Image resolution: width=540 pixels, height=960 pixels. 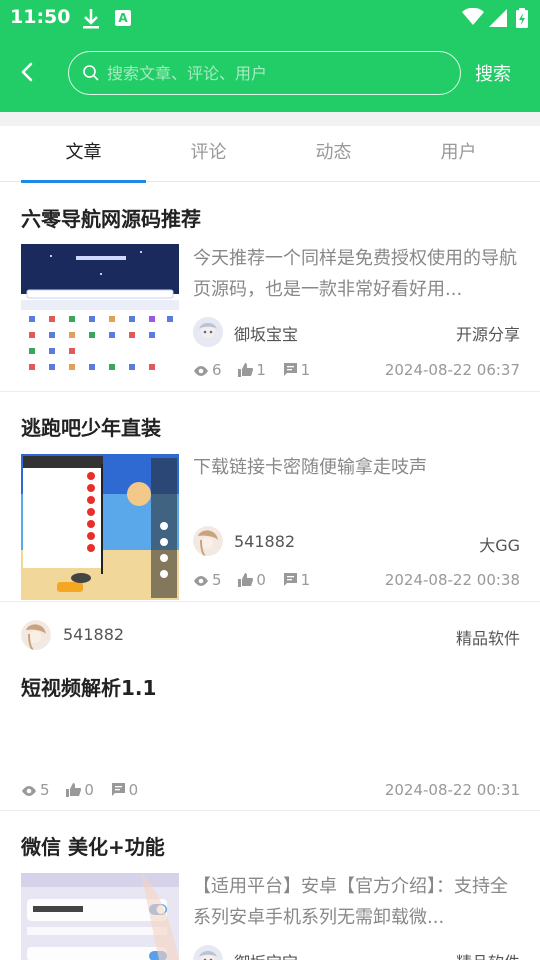 I want to click on tab-bar: 文章 评论 动态 用户, so click(x=270, y=154).